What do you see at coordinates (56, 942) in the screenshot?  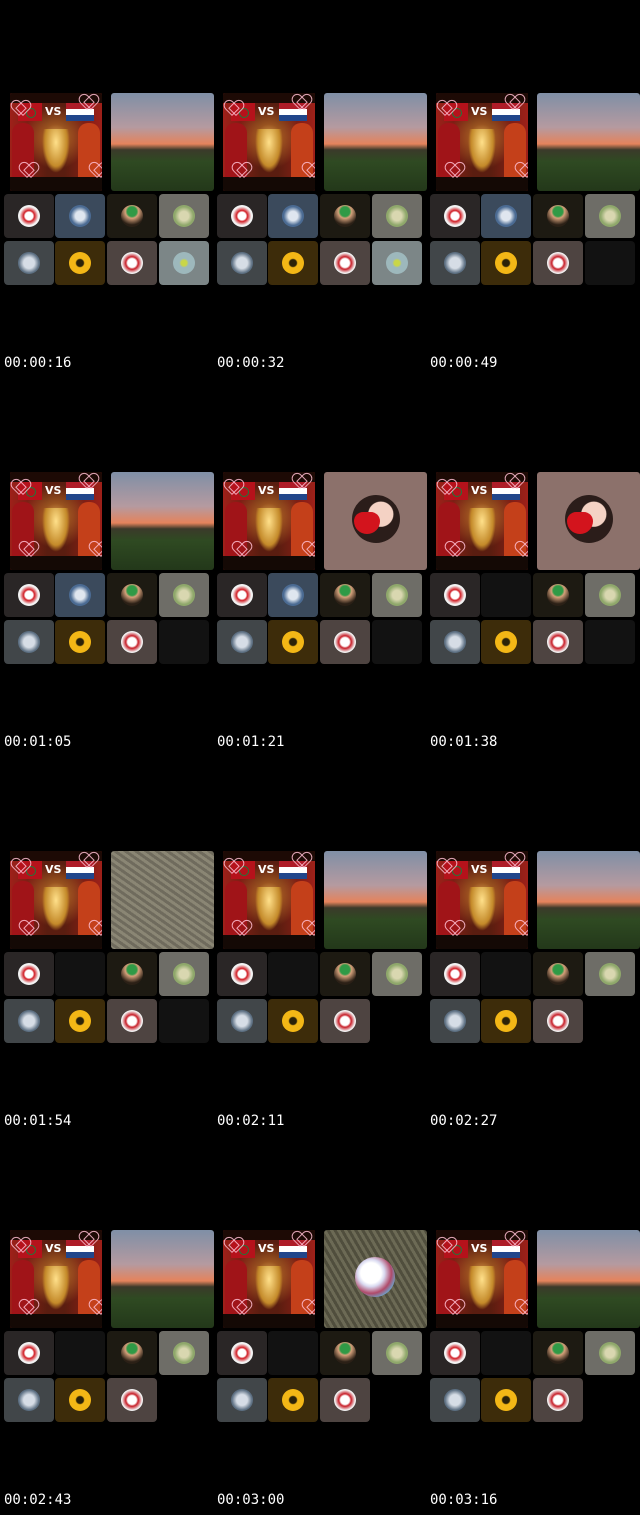 I see `poster-bottom` at bounding box center [56, 942].